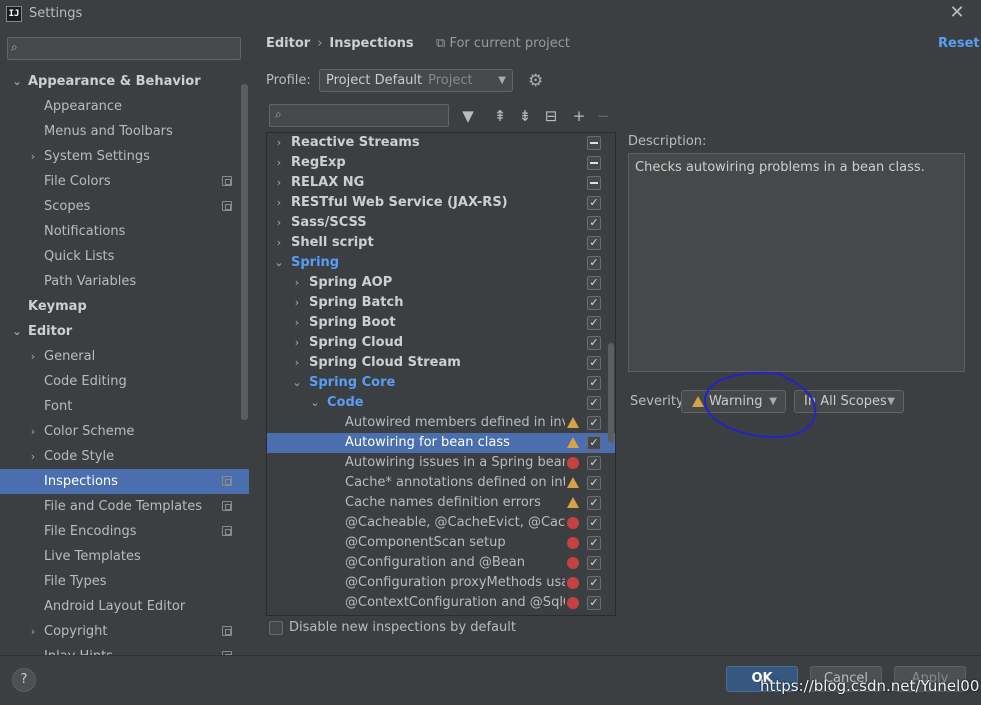  What do you see at coordinates (611, 393) in the screenshot?
I see `tree-scrollbar` at bounding box center [611, 393].